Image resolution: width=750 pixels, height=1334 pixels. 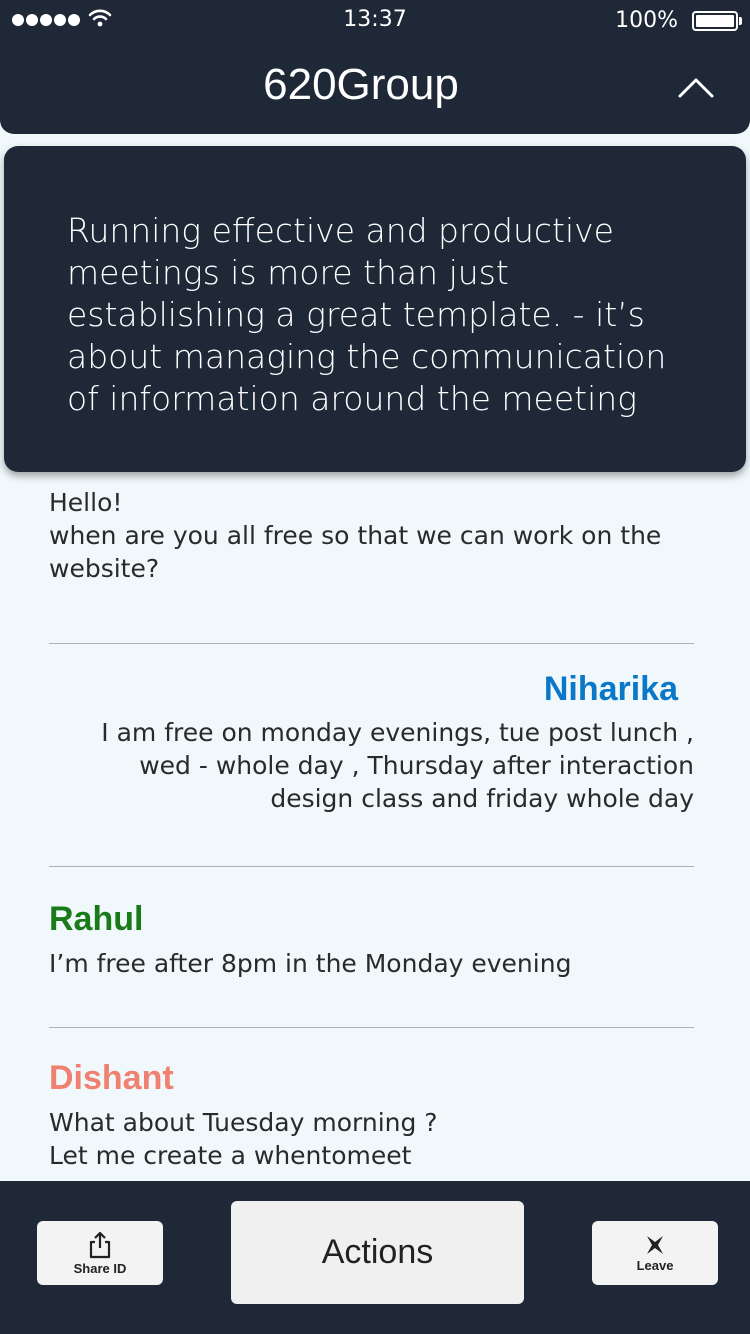 I want to click on leave-button: Leave, so click(x=655, y=1253).